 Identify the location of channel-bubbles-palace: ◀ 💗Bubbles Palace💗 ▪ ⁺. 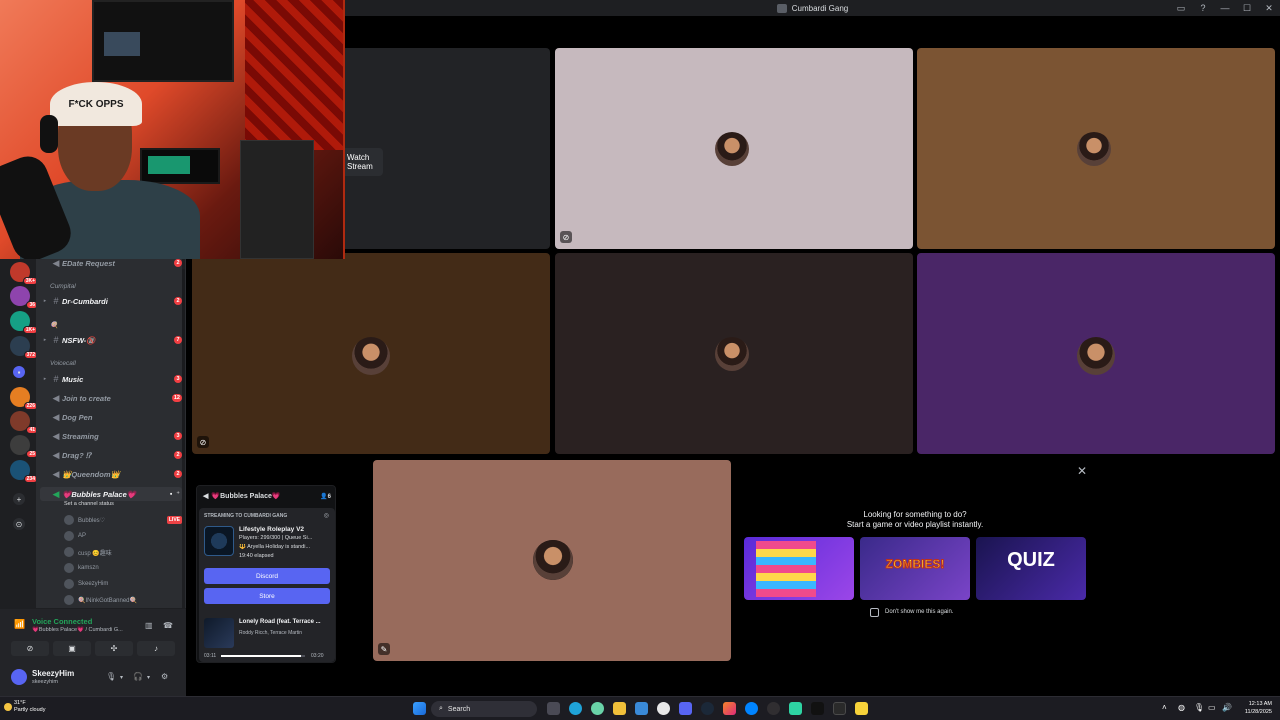
(111, 494).